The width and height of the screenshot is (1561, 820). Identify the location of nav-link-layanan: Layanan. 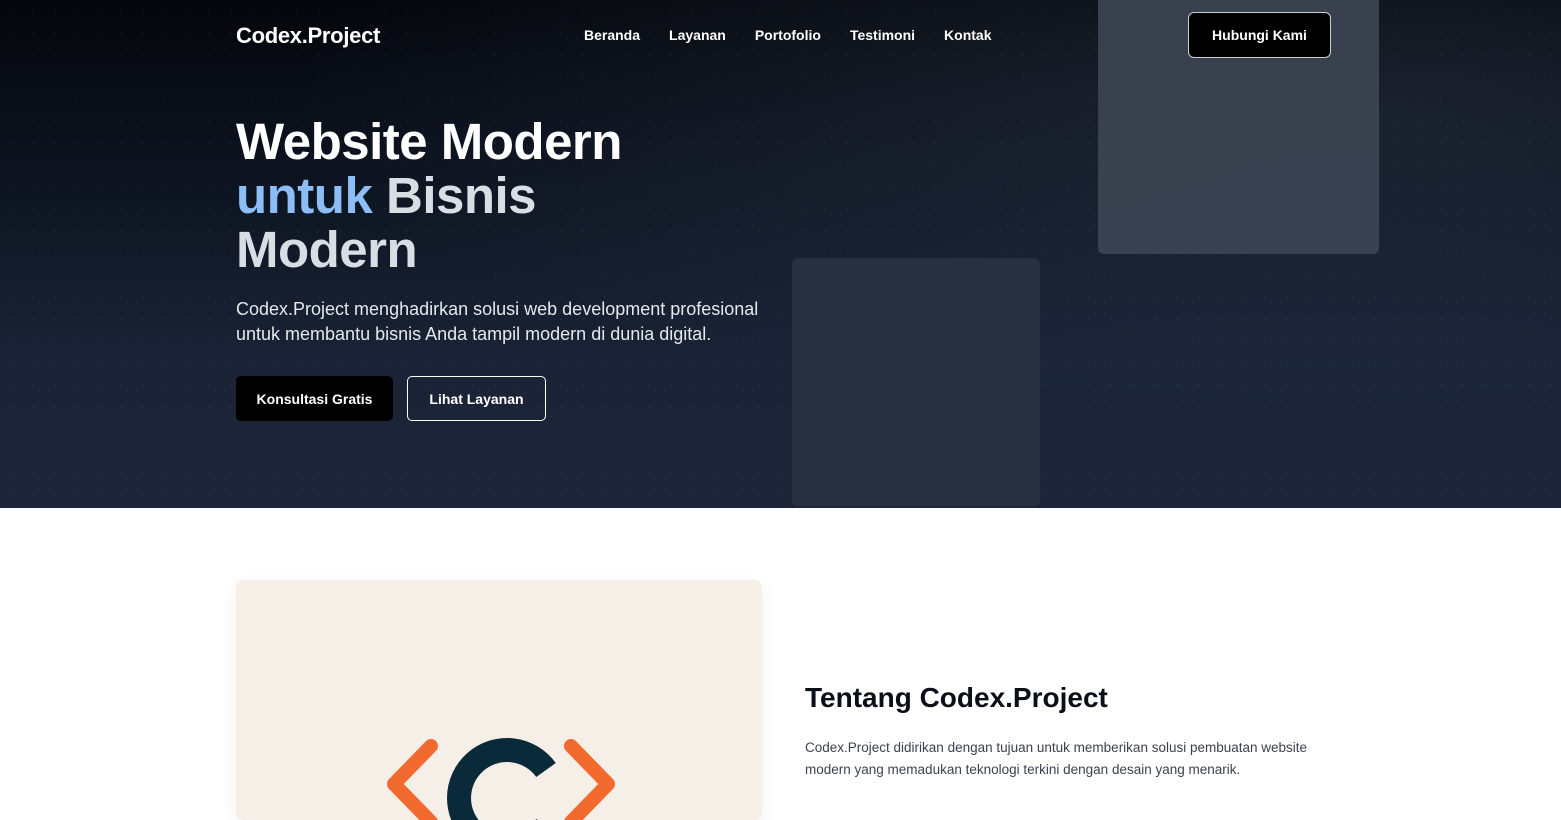
(697, 35).